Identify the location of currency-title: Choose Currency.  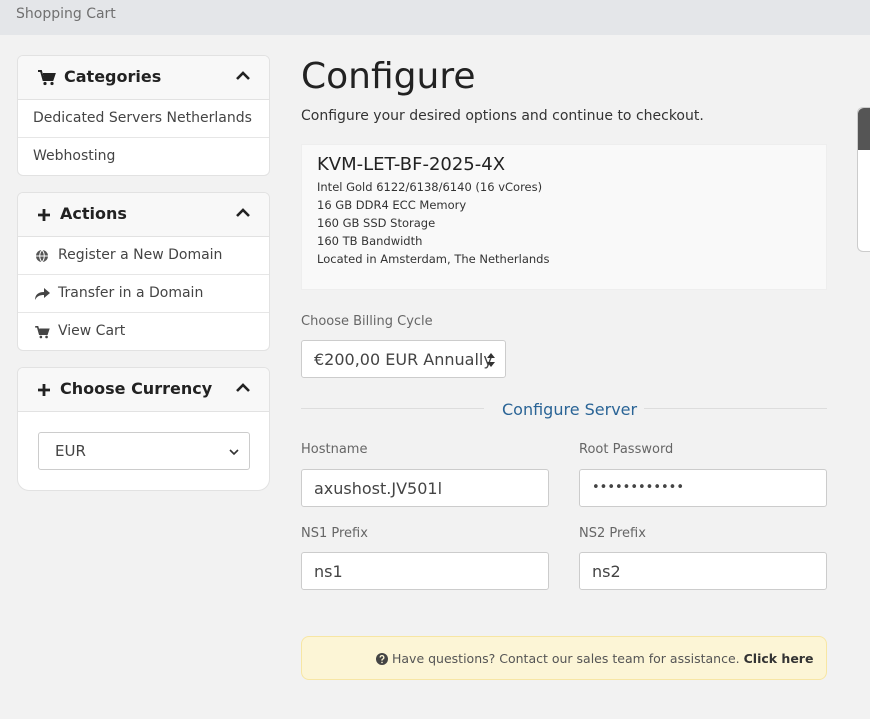
(136, 388).